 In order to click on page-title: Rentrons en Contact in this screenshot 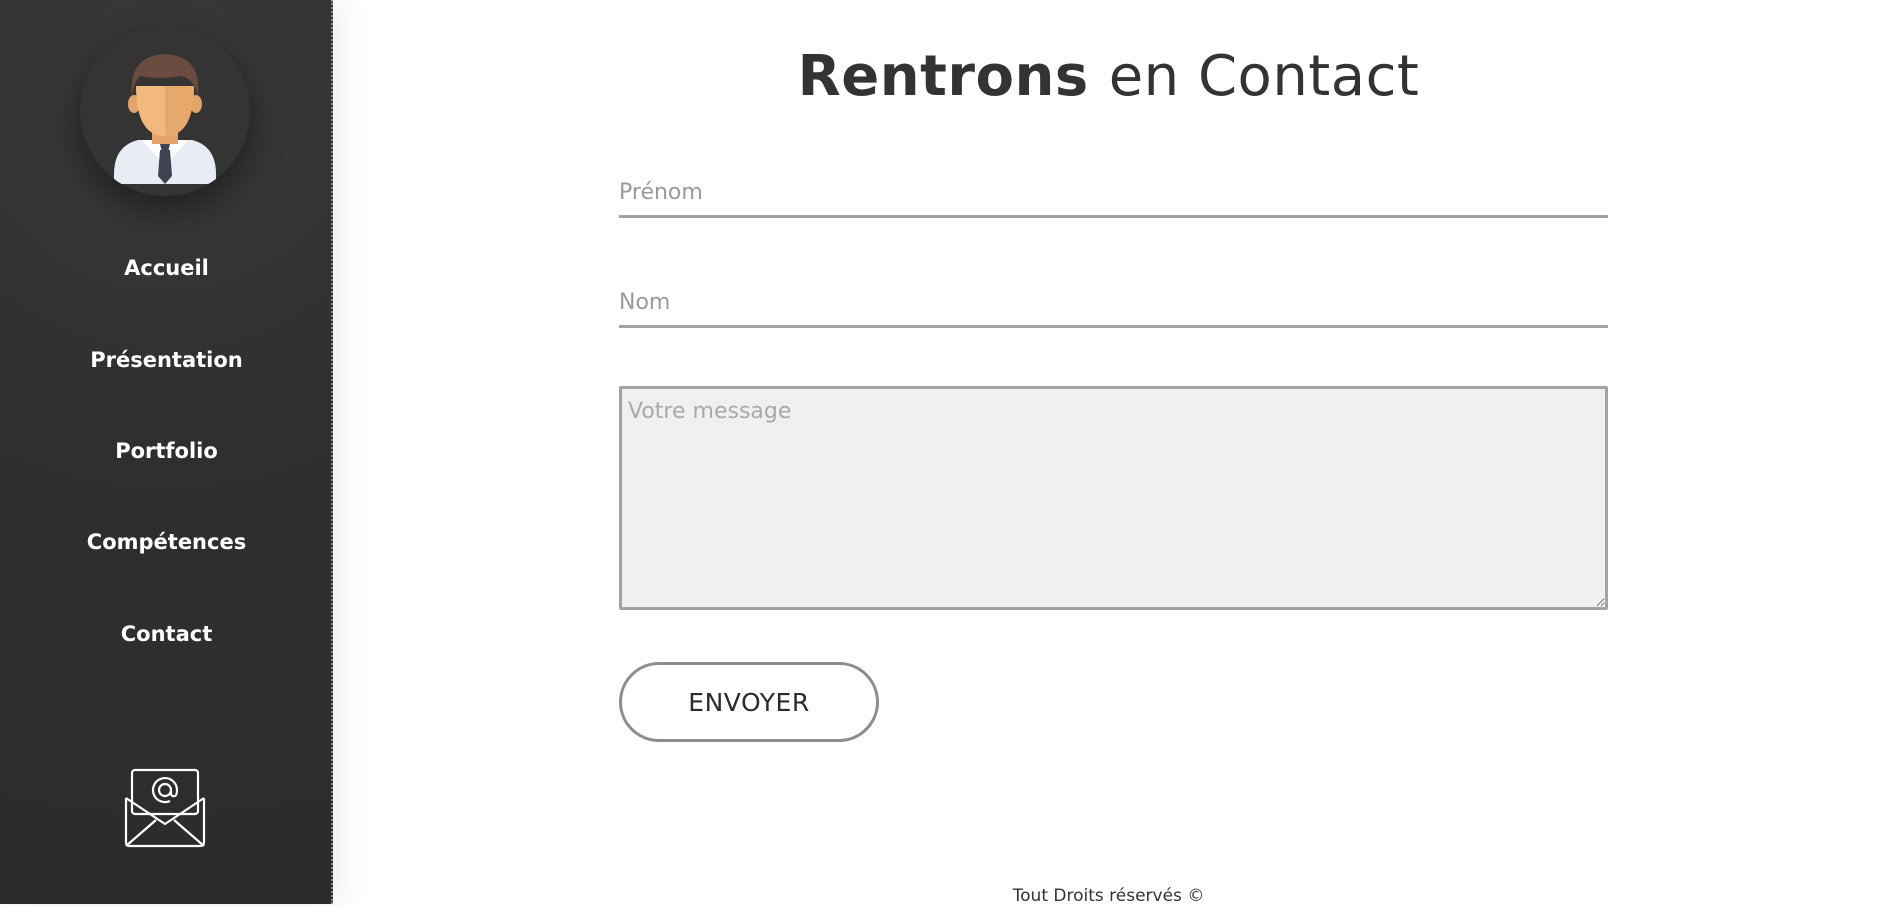, I will do `click(1108, 76)`.